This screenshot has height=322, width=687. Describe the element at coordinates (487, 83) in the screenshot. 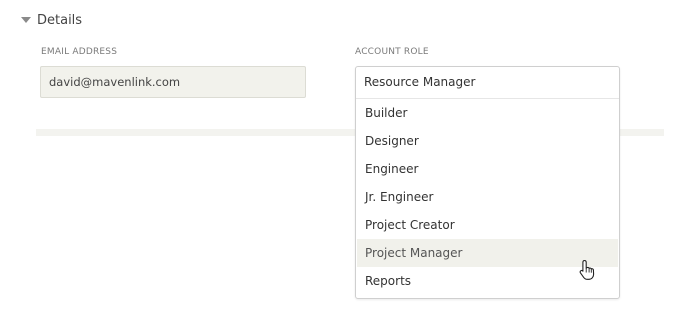

I see `account-role-selected: Resource Manager` at that location.